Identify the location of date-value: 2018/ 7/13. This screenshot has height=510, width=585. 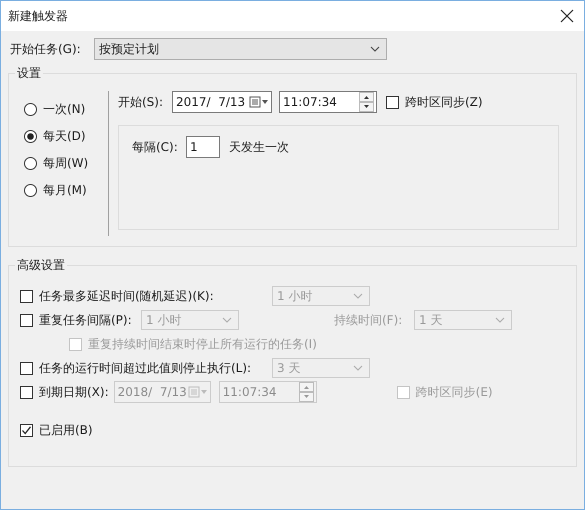
(152, 392).